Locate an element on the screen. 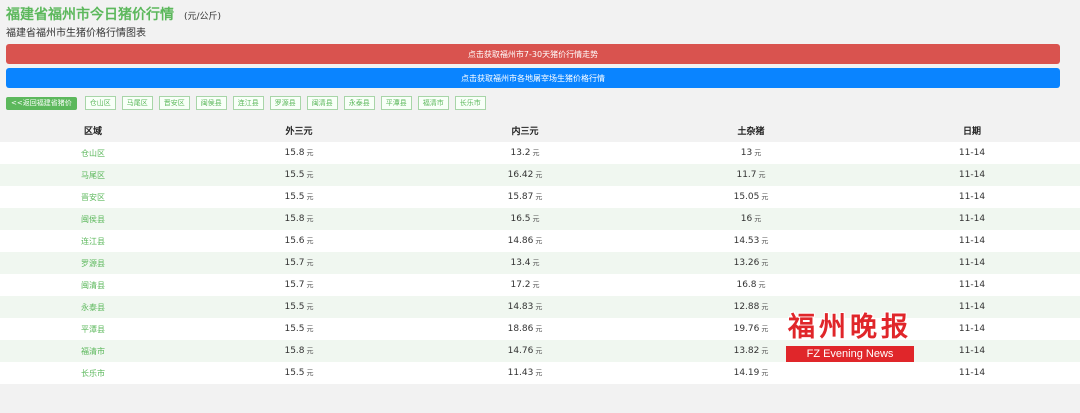  neisanyuan-value: 17.2 is located at coordinates (520, 285).